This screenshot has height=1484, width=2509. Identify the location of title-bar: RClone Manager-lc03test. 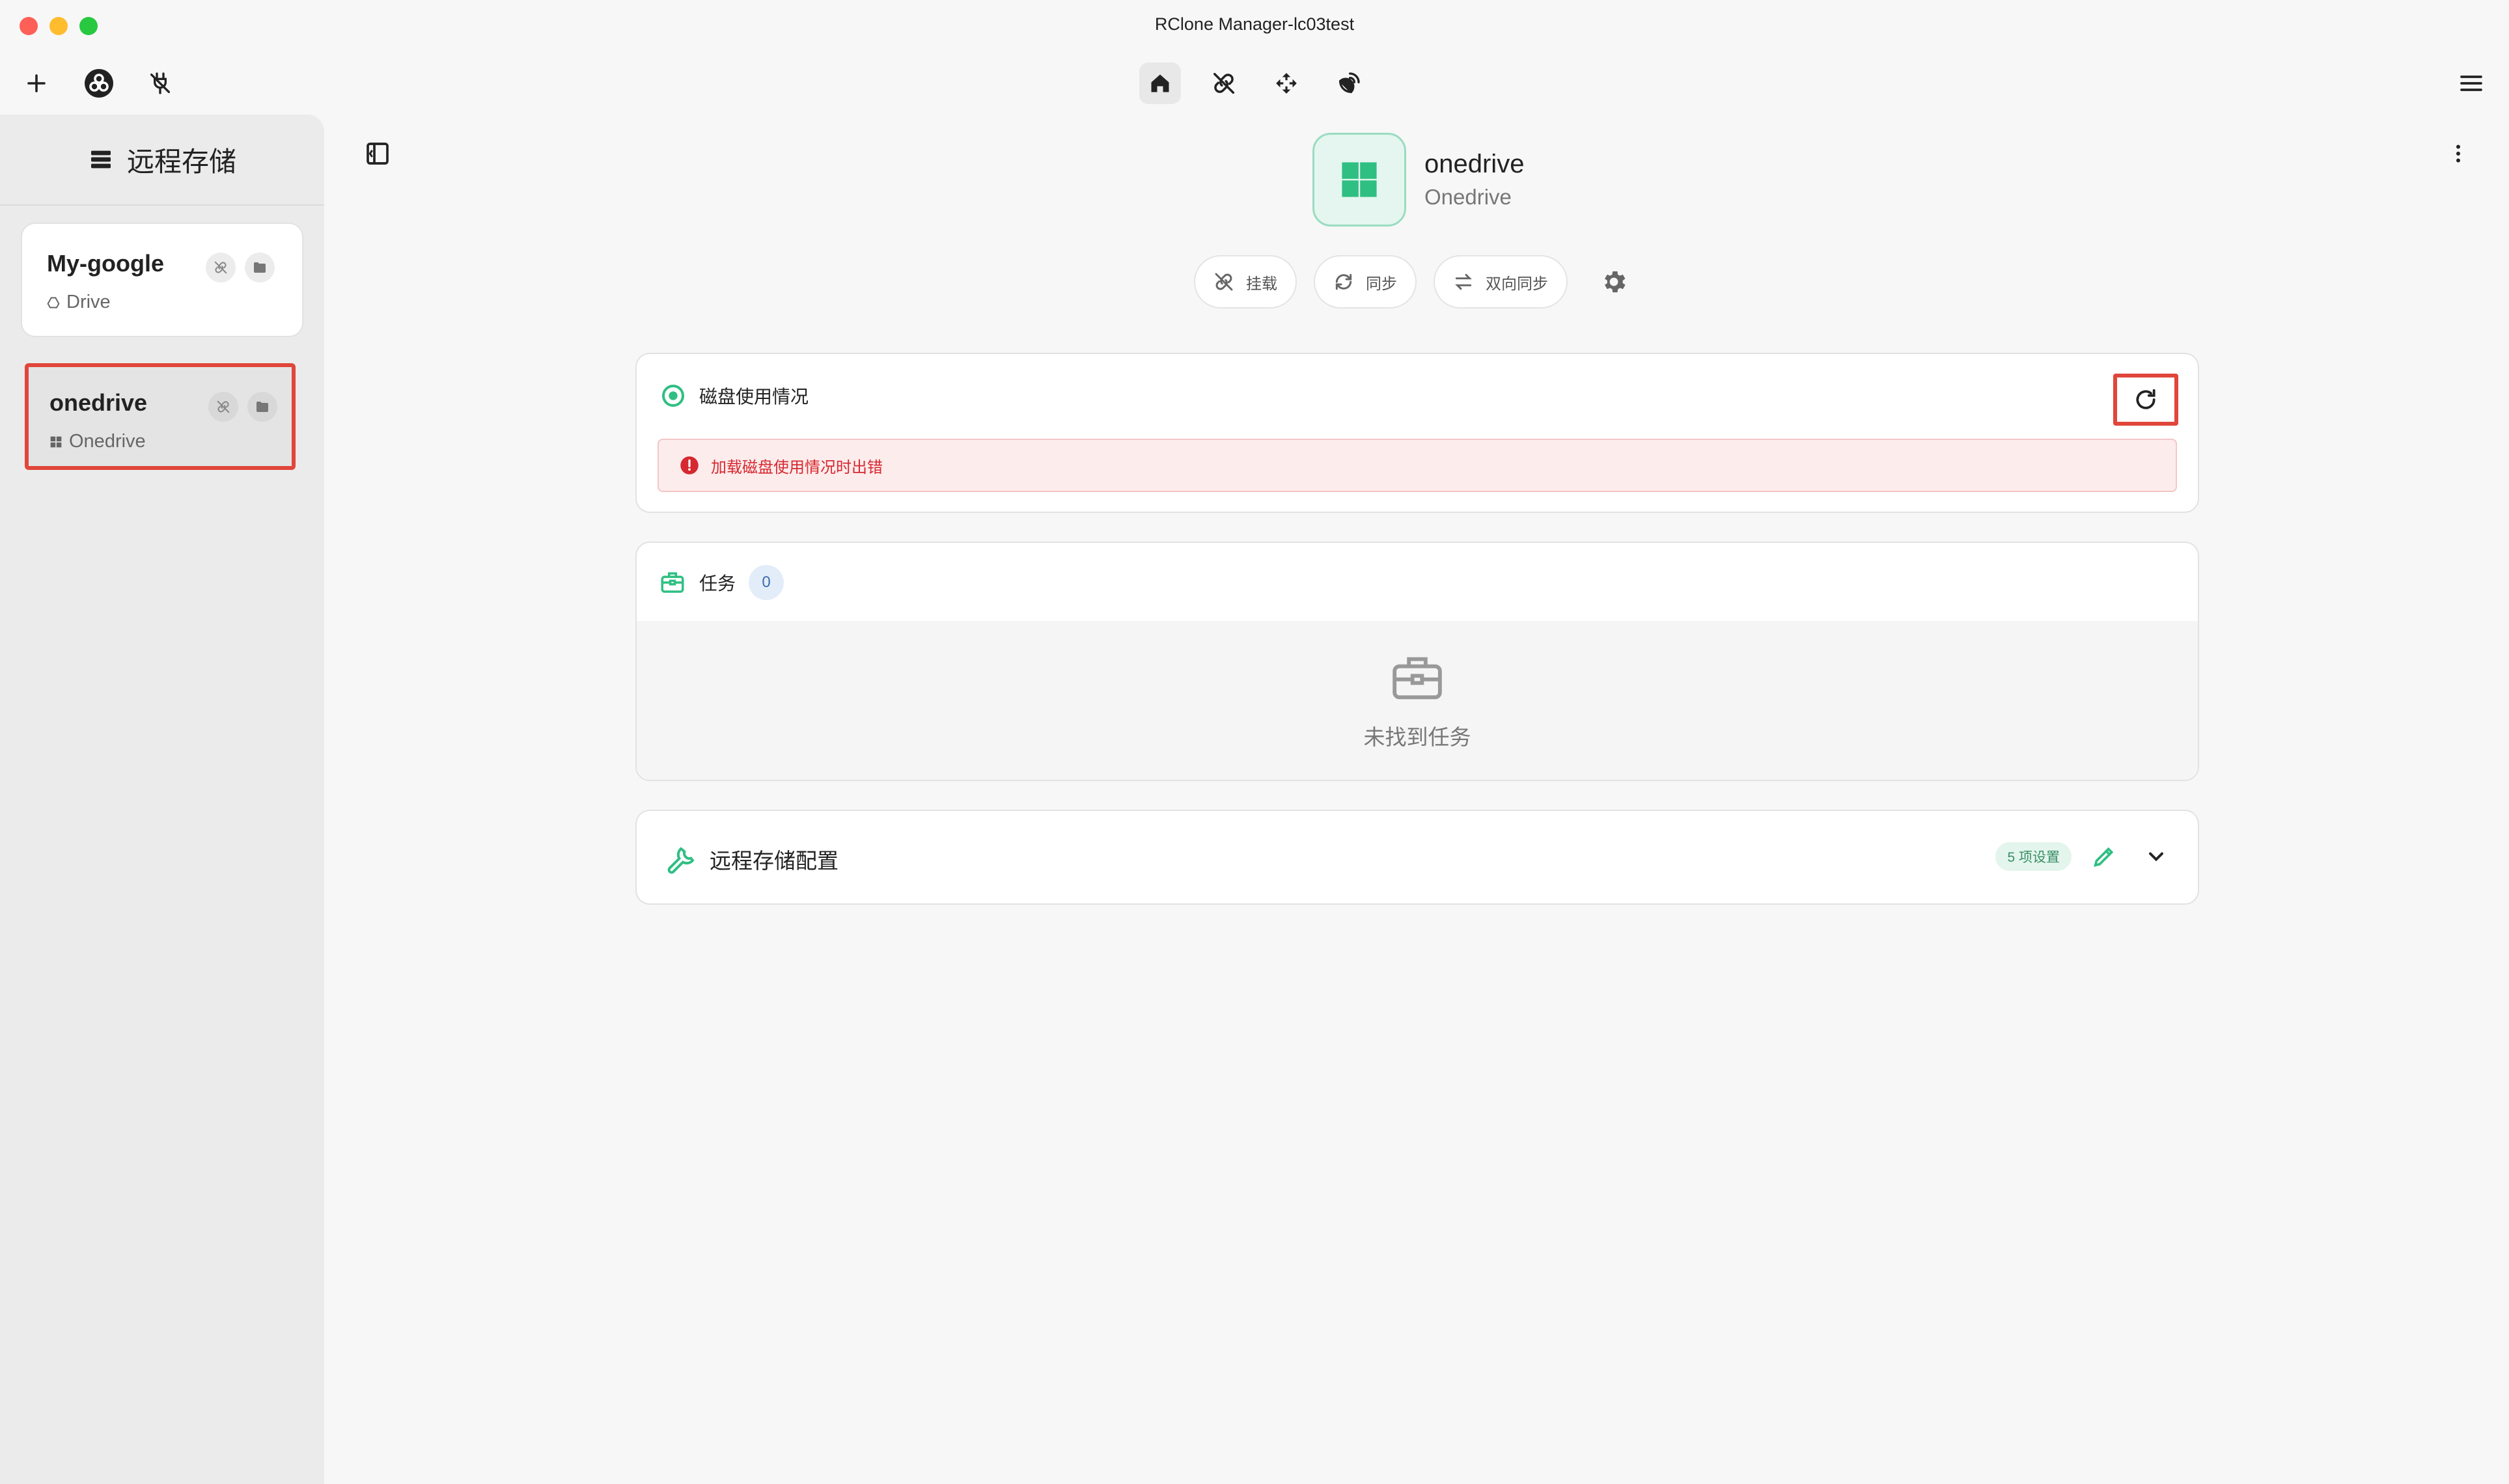
(1254, 26).